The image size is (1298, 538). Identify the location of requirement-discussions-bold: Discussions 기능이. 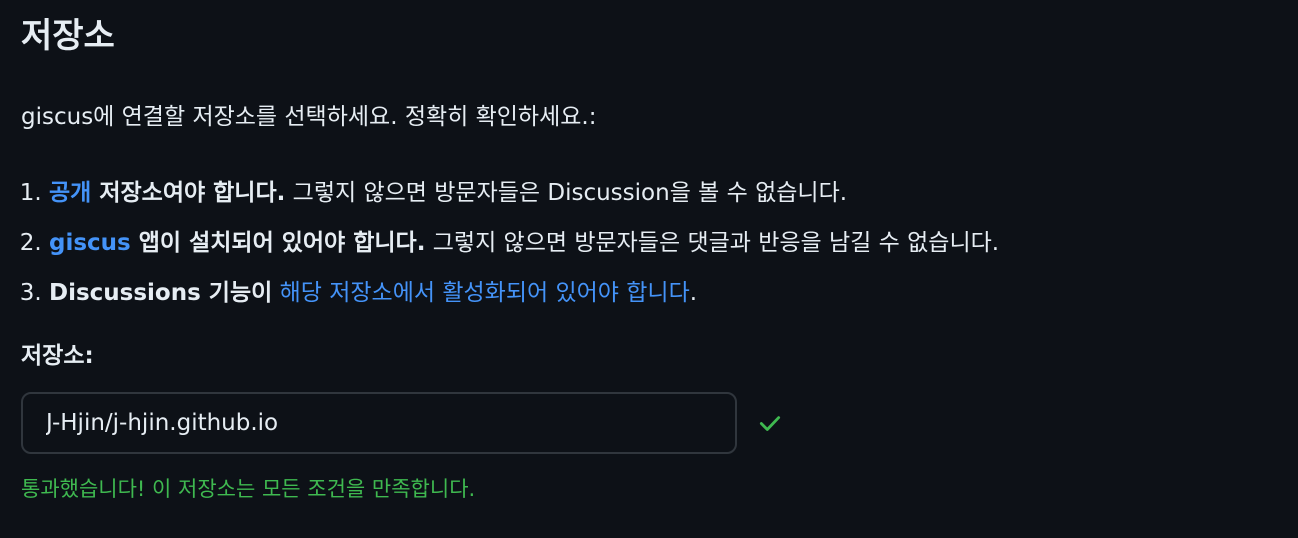
(161, 293).